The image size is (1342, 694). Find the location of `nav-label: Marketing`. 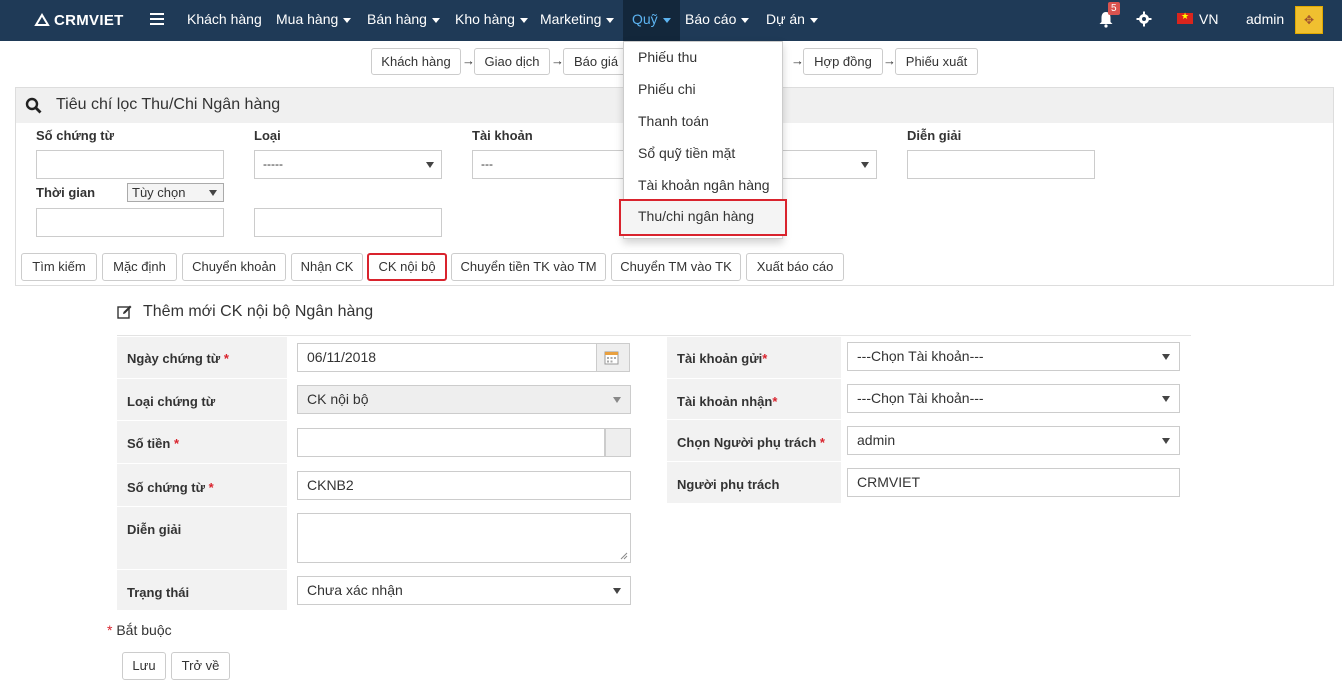

nav-label: Marketing is located at coordinates (571, 19).